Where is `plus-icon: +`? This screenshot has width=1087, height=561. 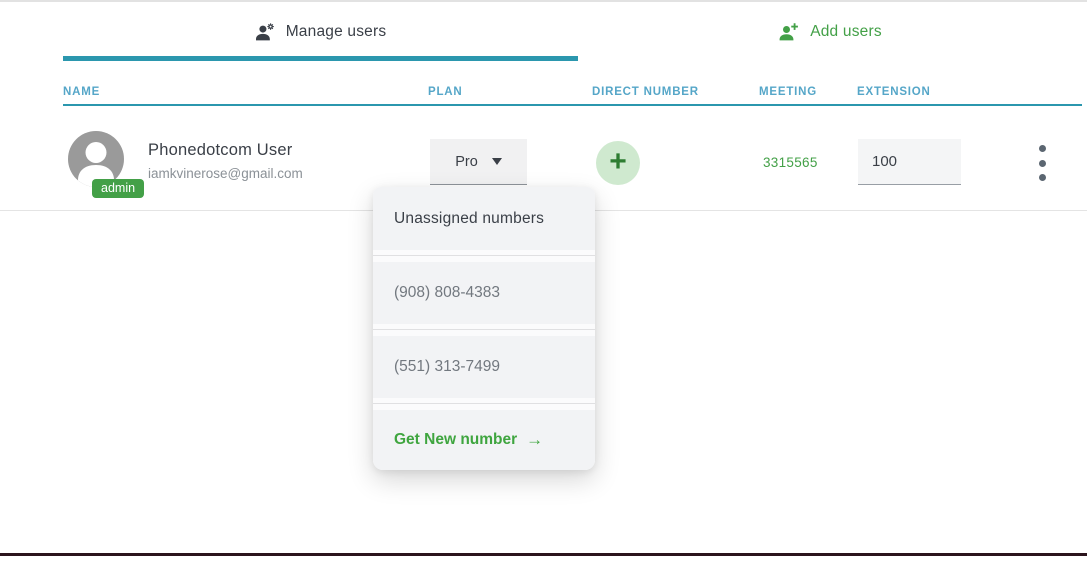
plus-icon: + is located at coordinates (618, 161).